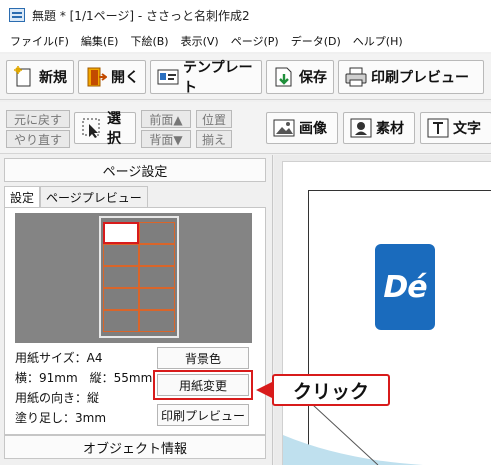 This screenshot has height=465, width=491. I want to click on card-dimensions-text: 横：91mm 縦：55mm, so click(84, 378).